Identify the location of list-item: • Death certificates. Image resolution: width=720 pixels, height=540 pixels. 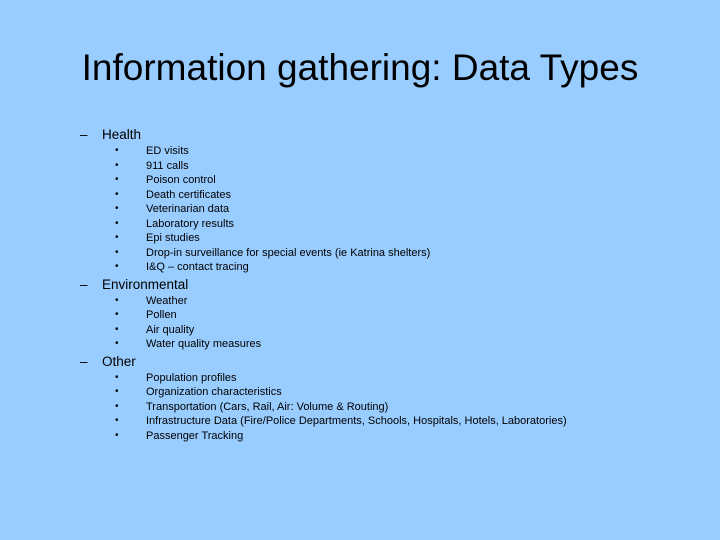
(341, 195).